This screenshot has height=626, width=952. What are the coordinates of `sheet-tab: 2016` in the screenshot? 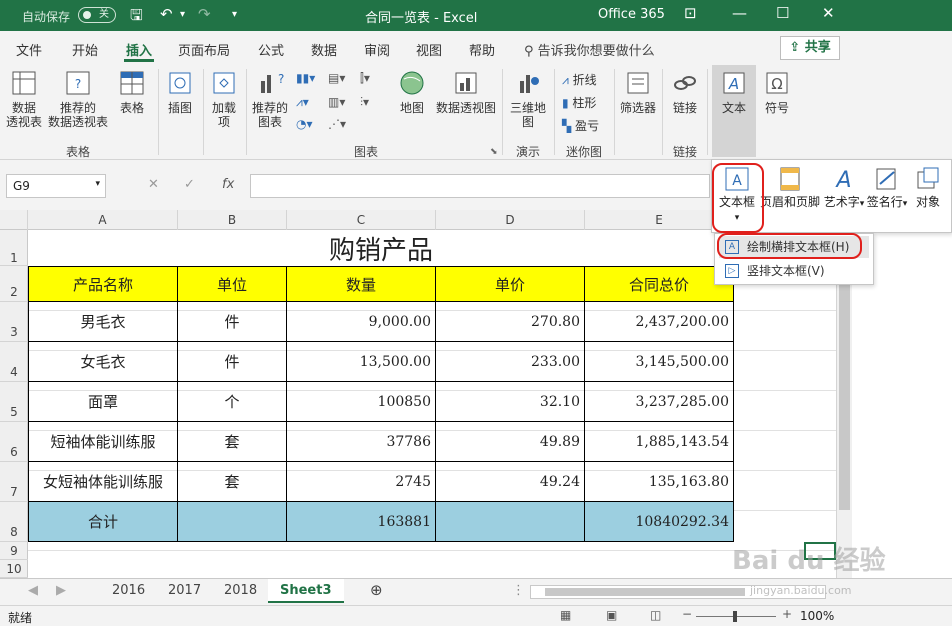 It's located at (128, 590).